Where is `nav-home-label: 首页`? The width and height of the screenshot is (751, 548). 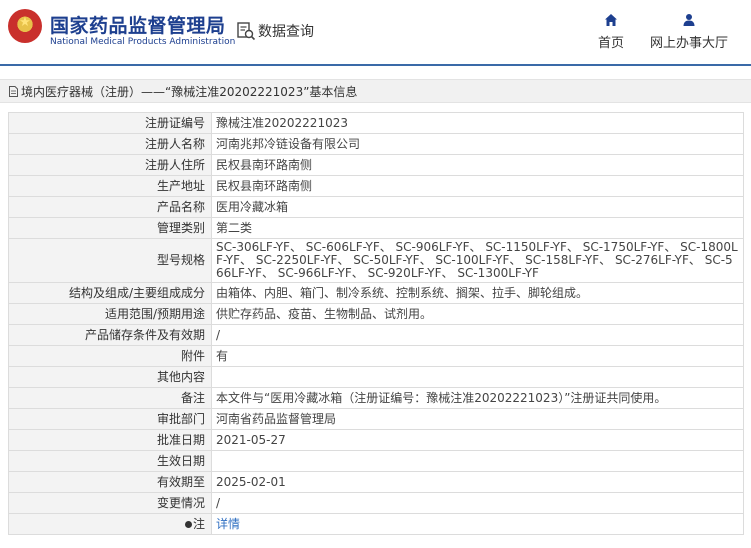 nav-home-label: 首页 is located at coordinates (611, 43).